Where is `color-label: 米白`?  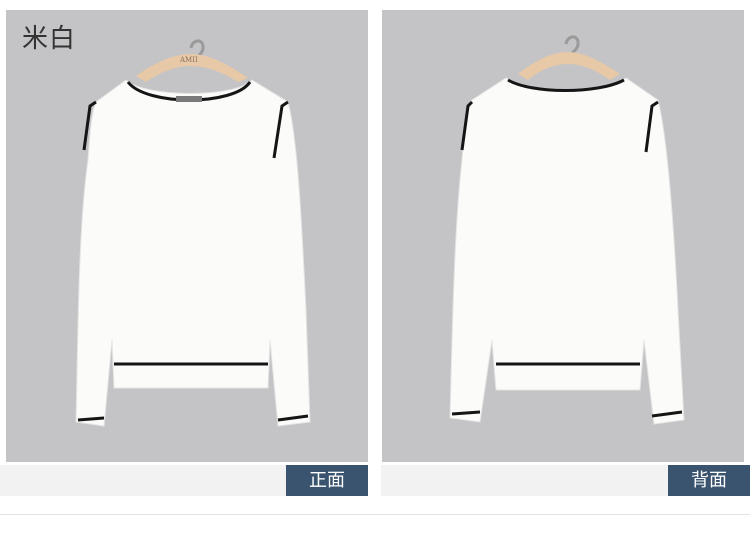 color-label: 米白 is located at coordinates (49, 39).